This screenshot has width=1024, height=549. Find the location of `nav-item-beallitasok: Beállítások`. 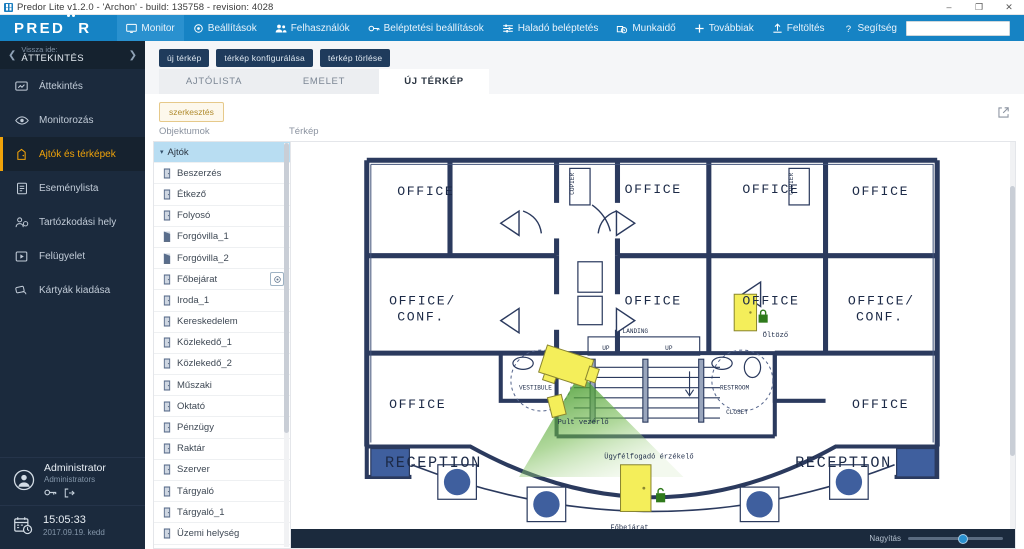

nav-item-beallitasok: Beállítások is located at coordinates (225, 28).